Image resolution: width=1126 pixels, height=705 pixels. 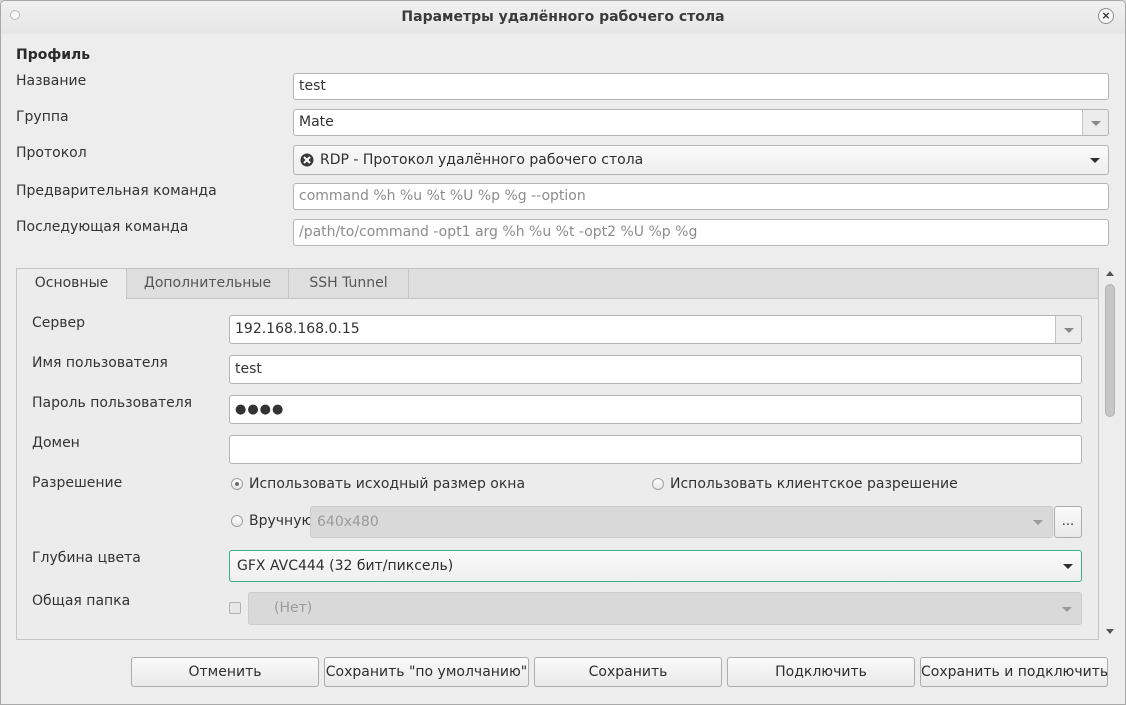 I want to click on res-window-radio, so click(x=237, y=484).